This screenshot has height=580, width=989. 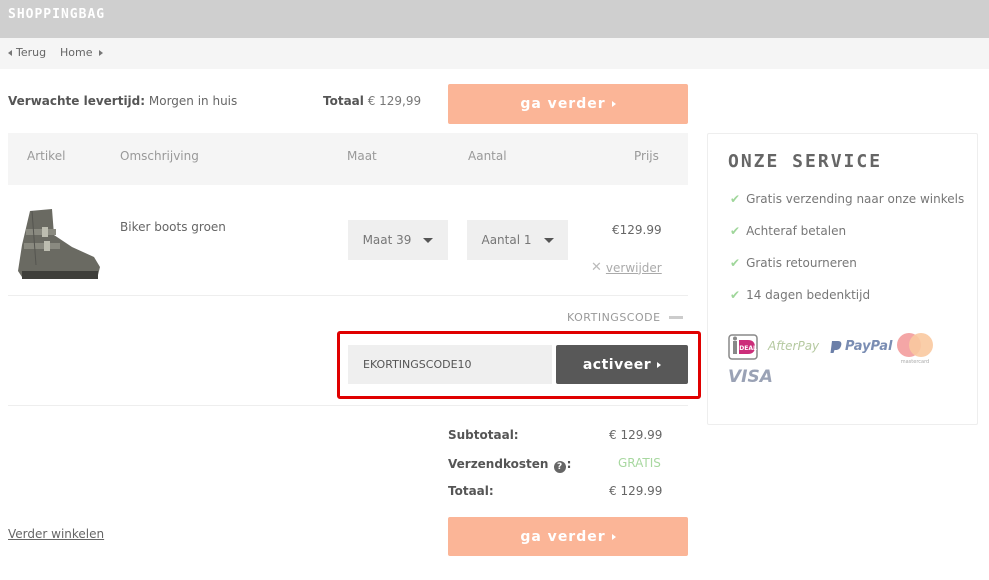 I want to click on minus-icon, so click(x=675, y=317).